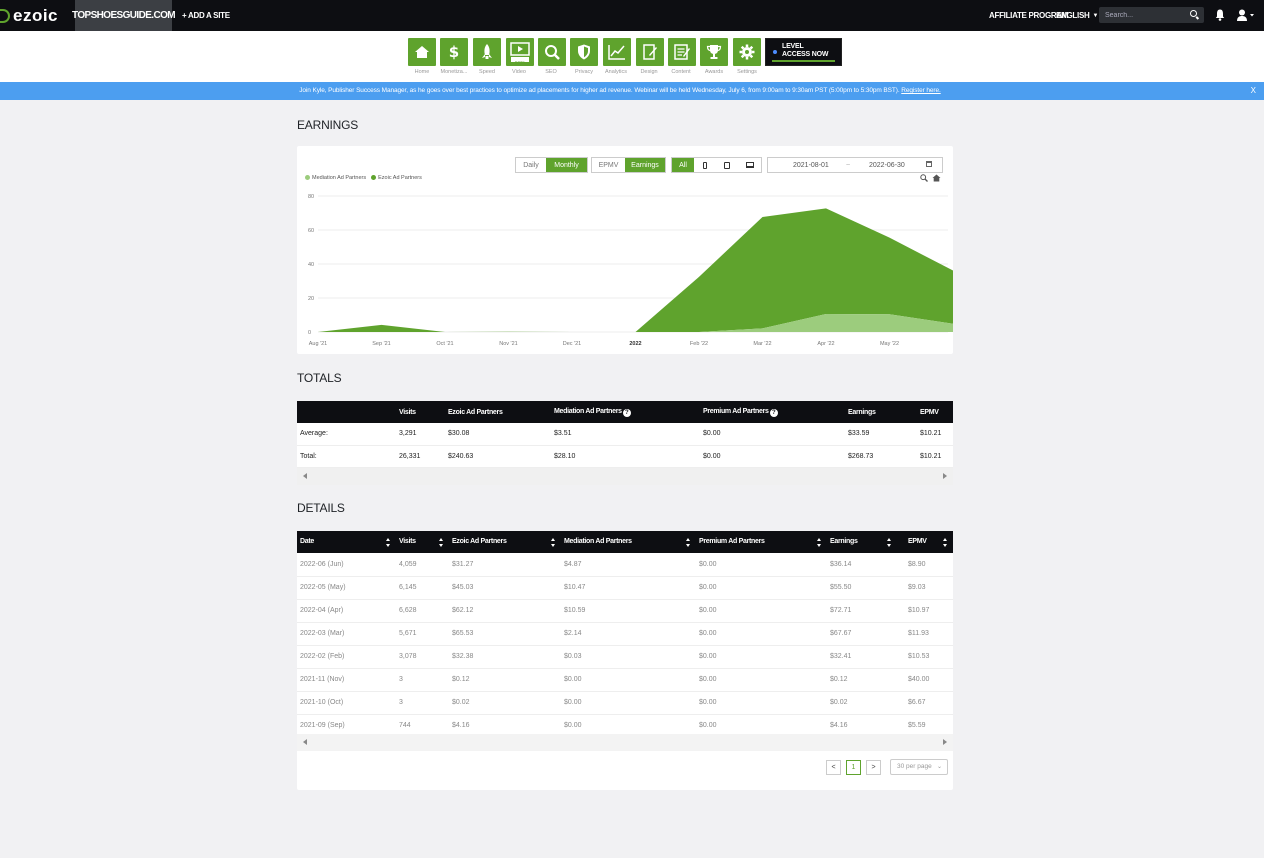 This screenshot has width=1264, height=858. What do you see at coordinates (625, 742) in the screenshot?
I see `details-horizontal-scrollbar` at bounding box center [625, 742].